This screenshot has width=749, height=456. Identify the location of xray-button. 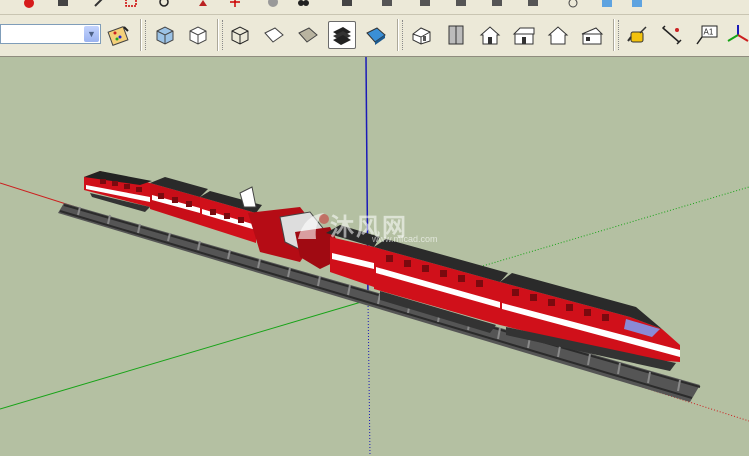
(165, 35).